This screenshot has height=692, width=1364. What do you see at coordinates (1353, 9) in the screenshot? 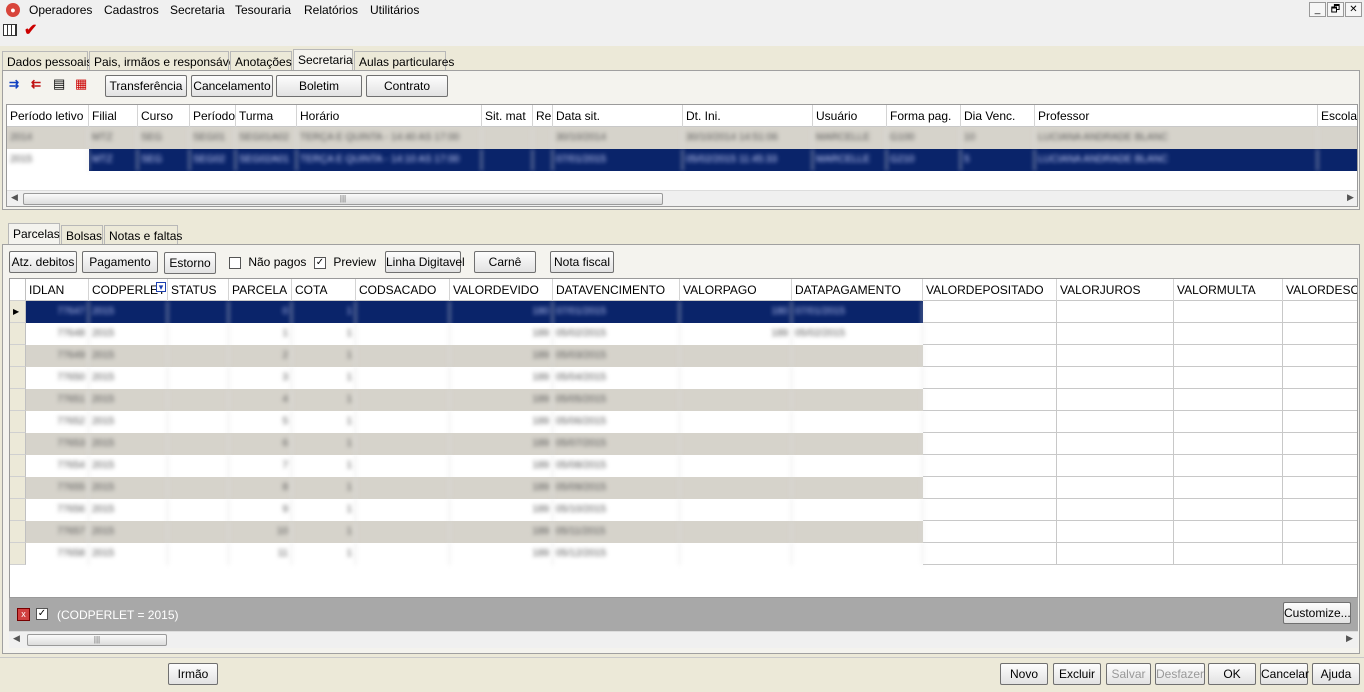
I see `close-button: ✕` at bounding box center [1353, 9].